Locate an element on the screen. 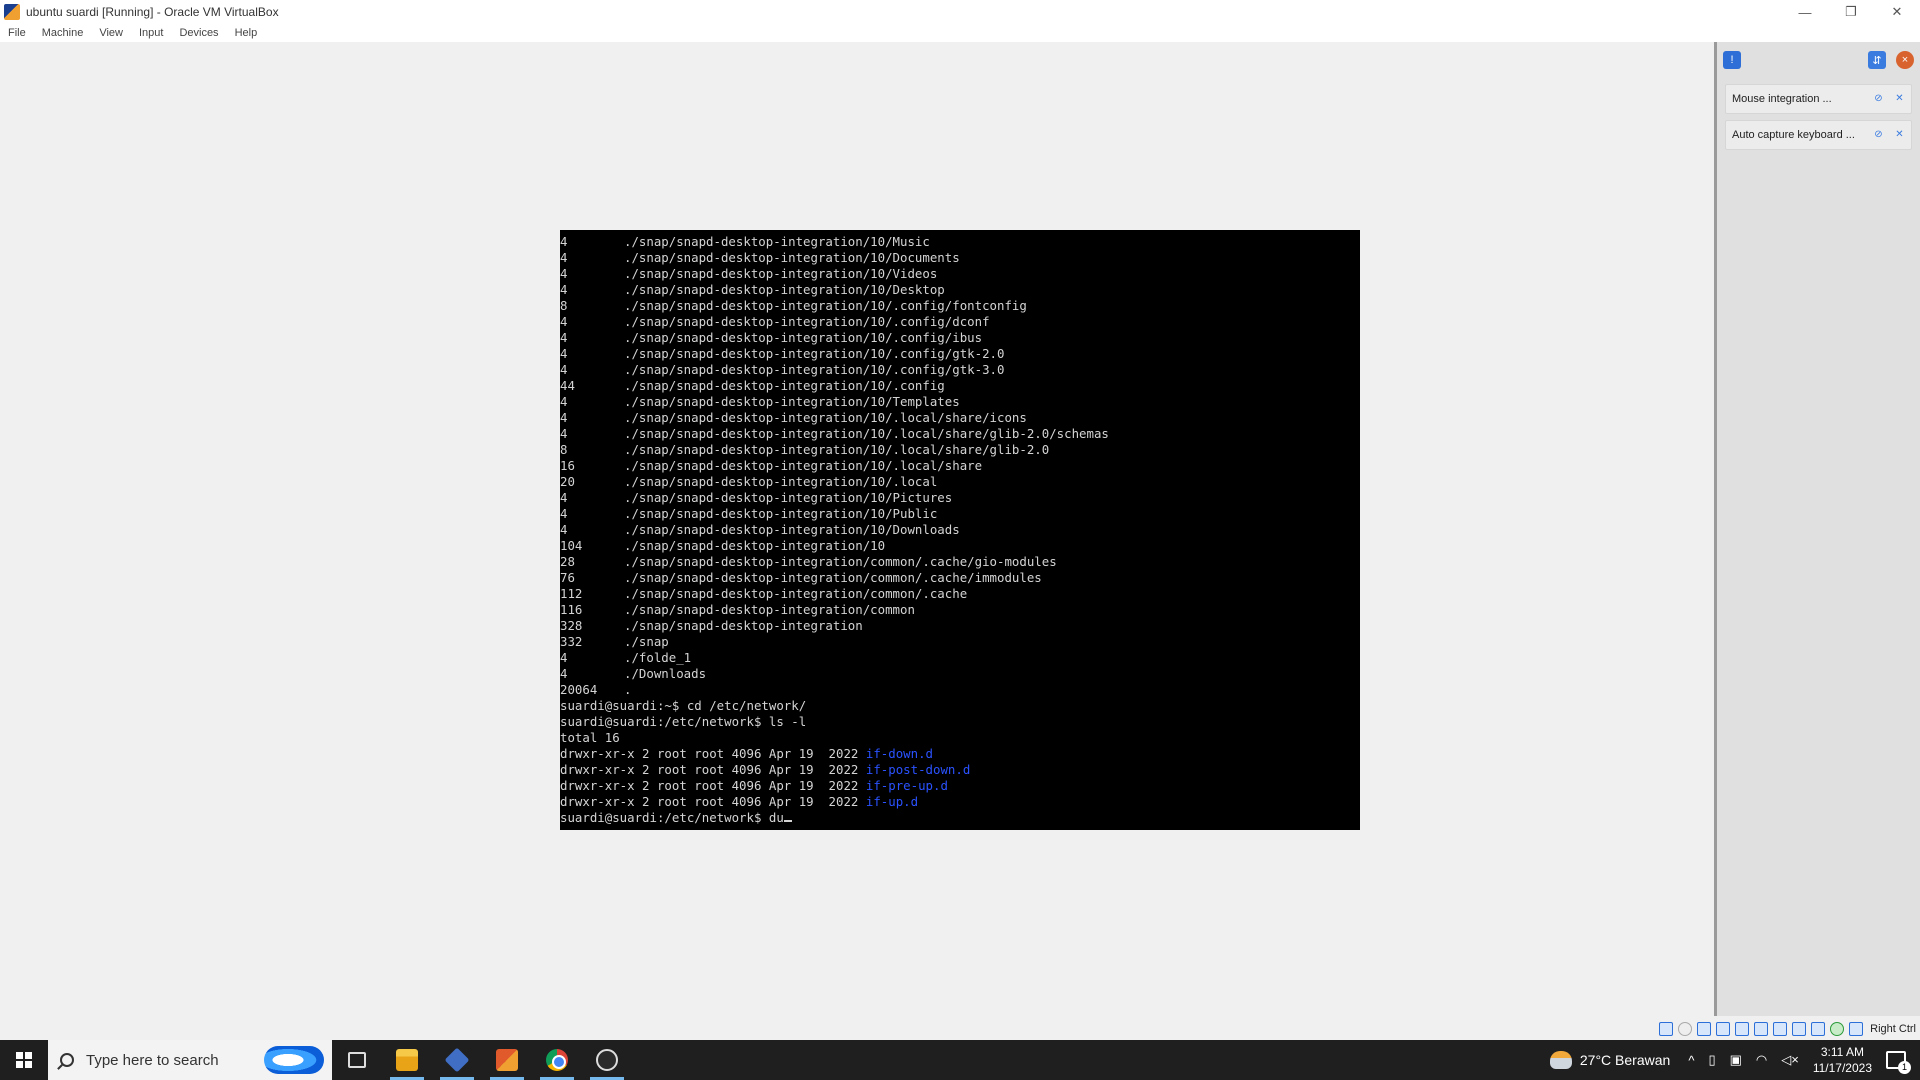  battery-icon: ▯ is located at coordinates (1711, 1060).